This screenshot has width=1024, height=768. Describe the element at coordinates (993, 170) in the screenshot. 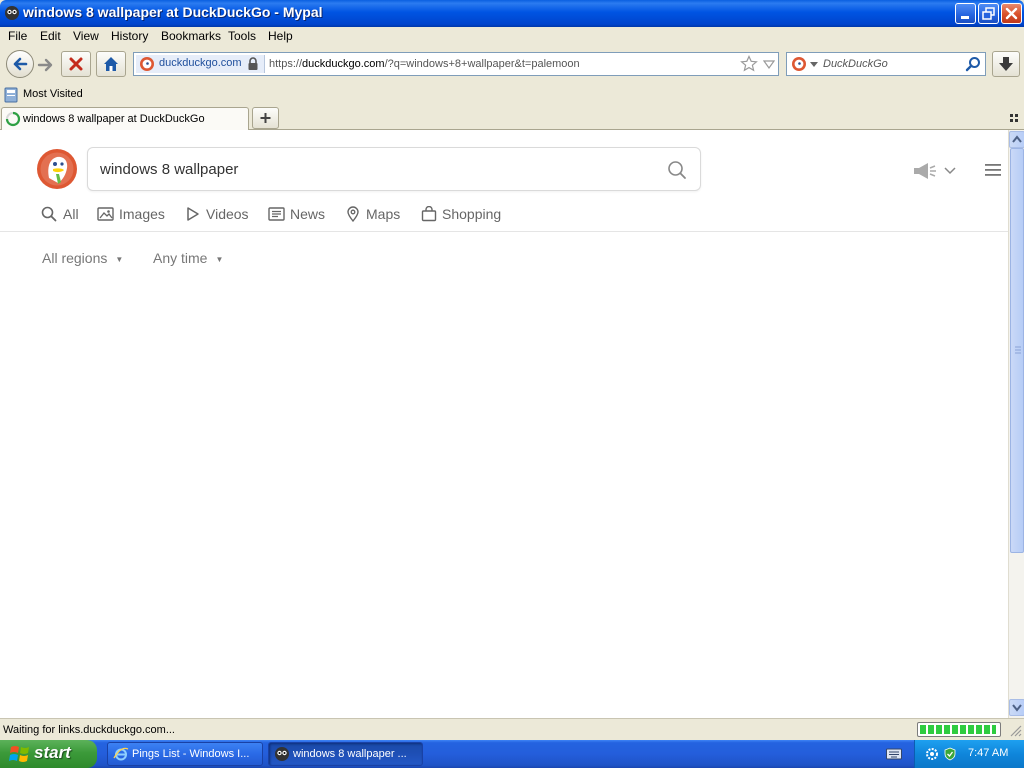

I see `hamburger-menu-icon` at that location.